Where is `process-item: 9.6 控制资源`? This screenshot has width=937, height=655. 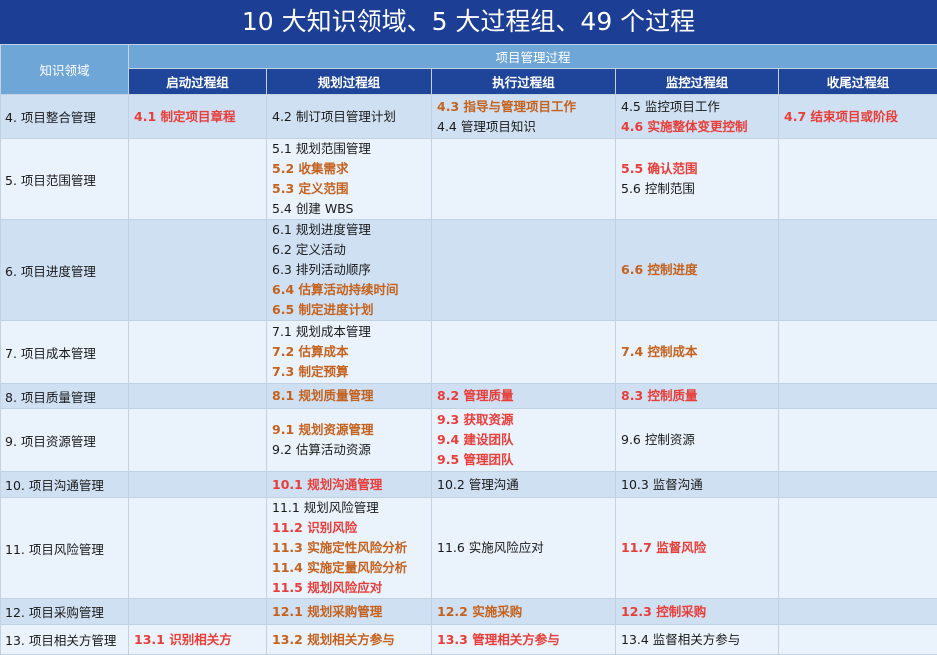
process-item: 9.6 控制资源 is located at coordinates (697, 440).